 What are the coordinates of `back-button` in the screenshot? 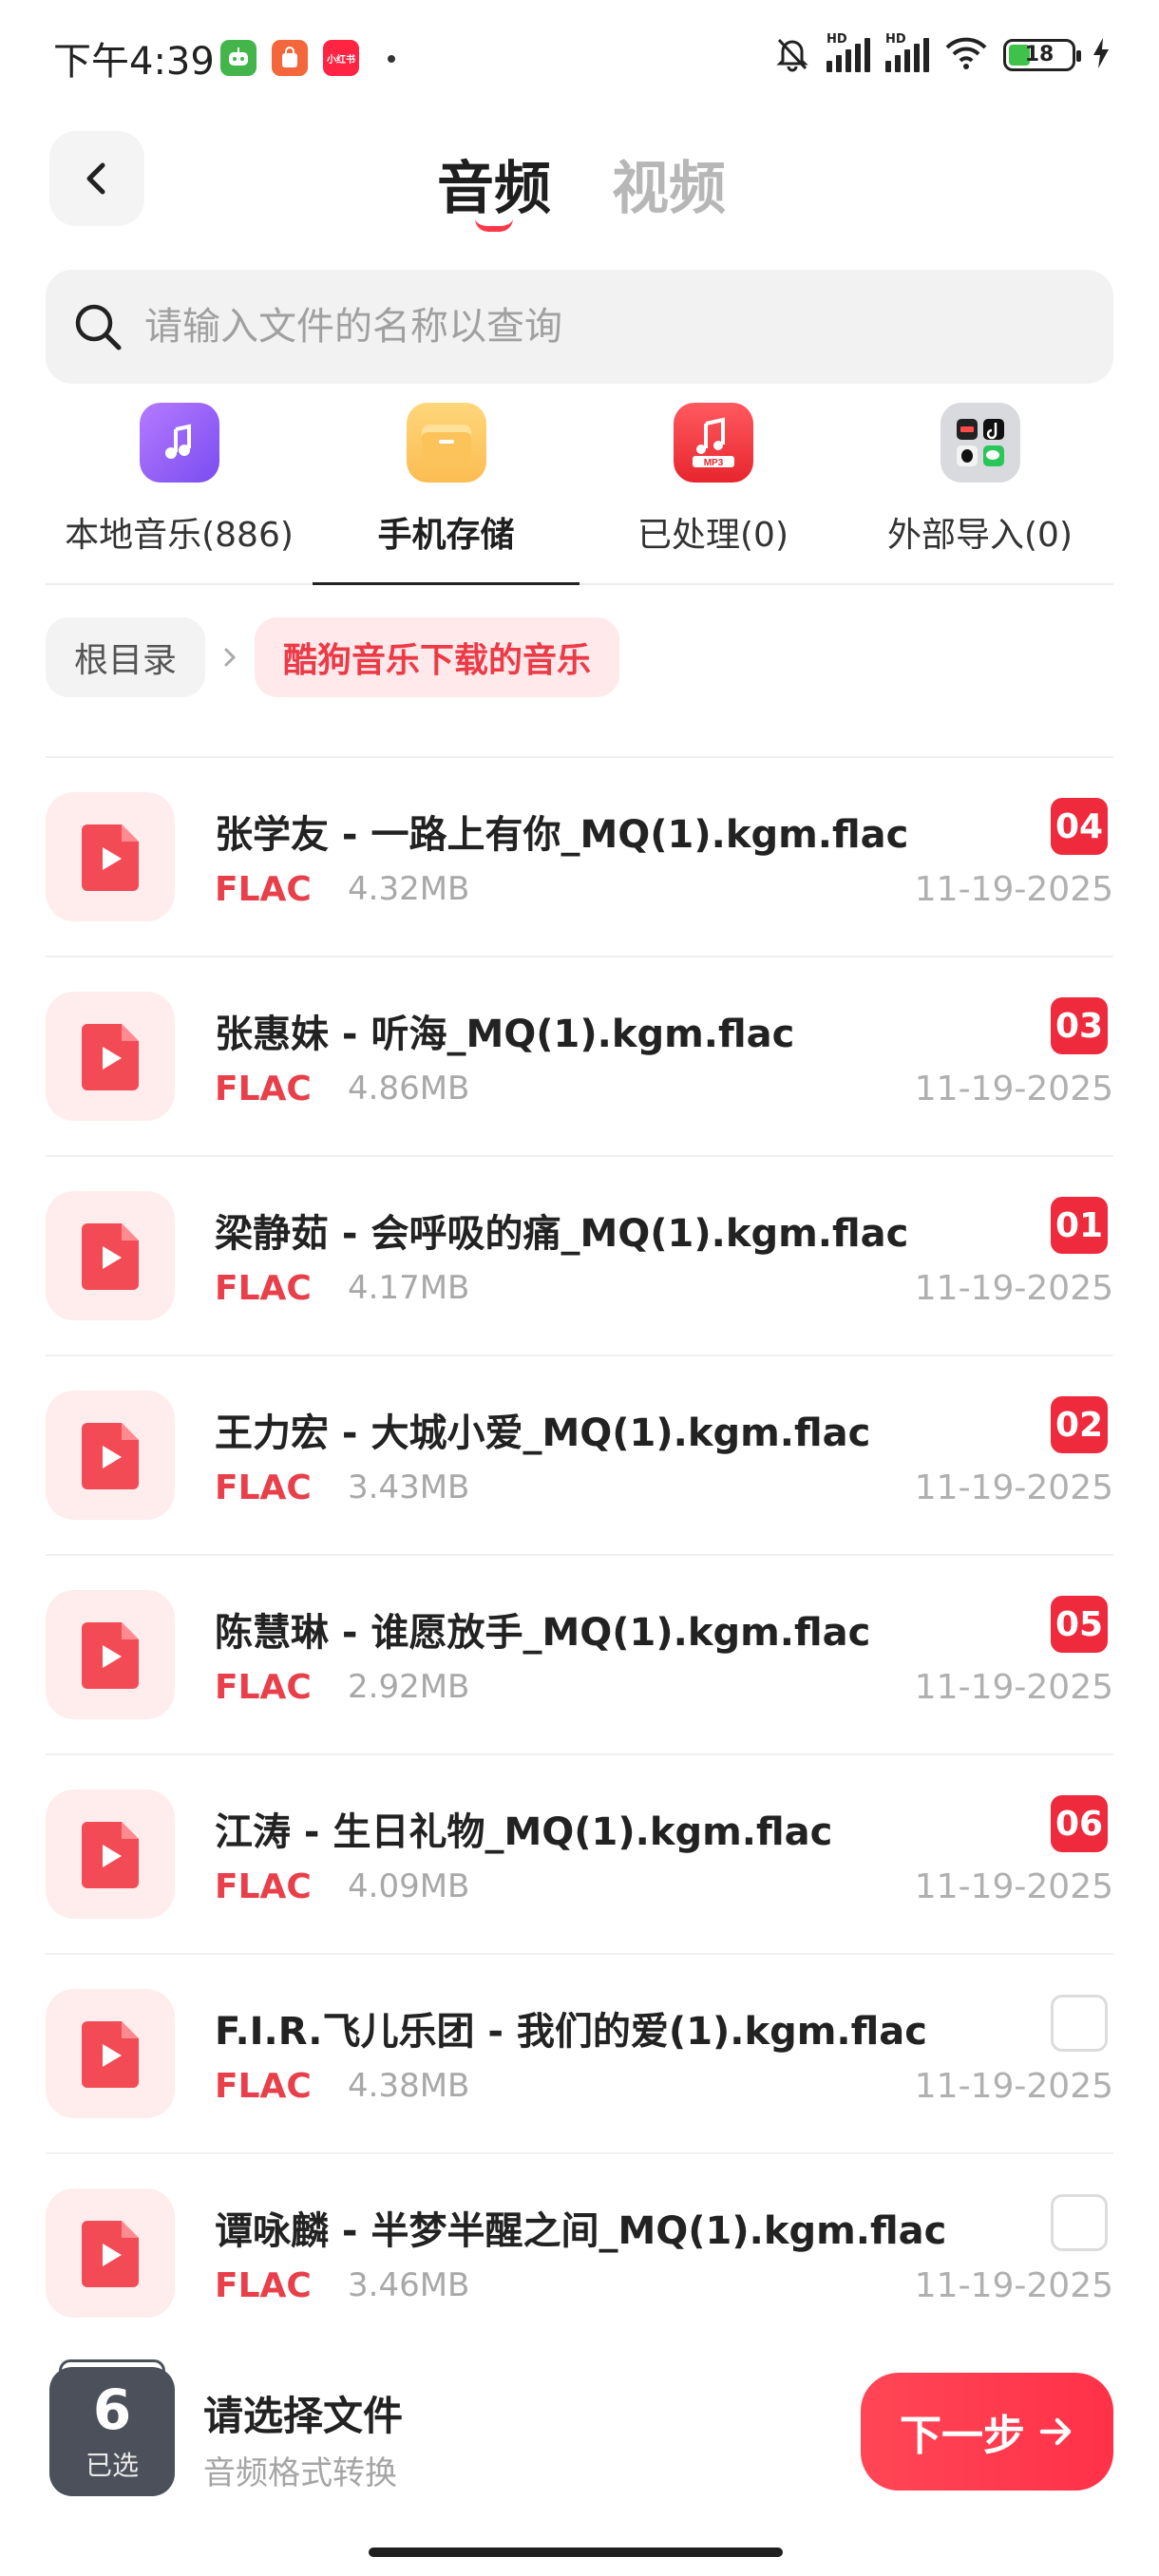 It's located at (96, 178).